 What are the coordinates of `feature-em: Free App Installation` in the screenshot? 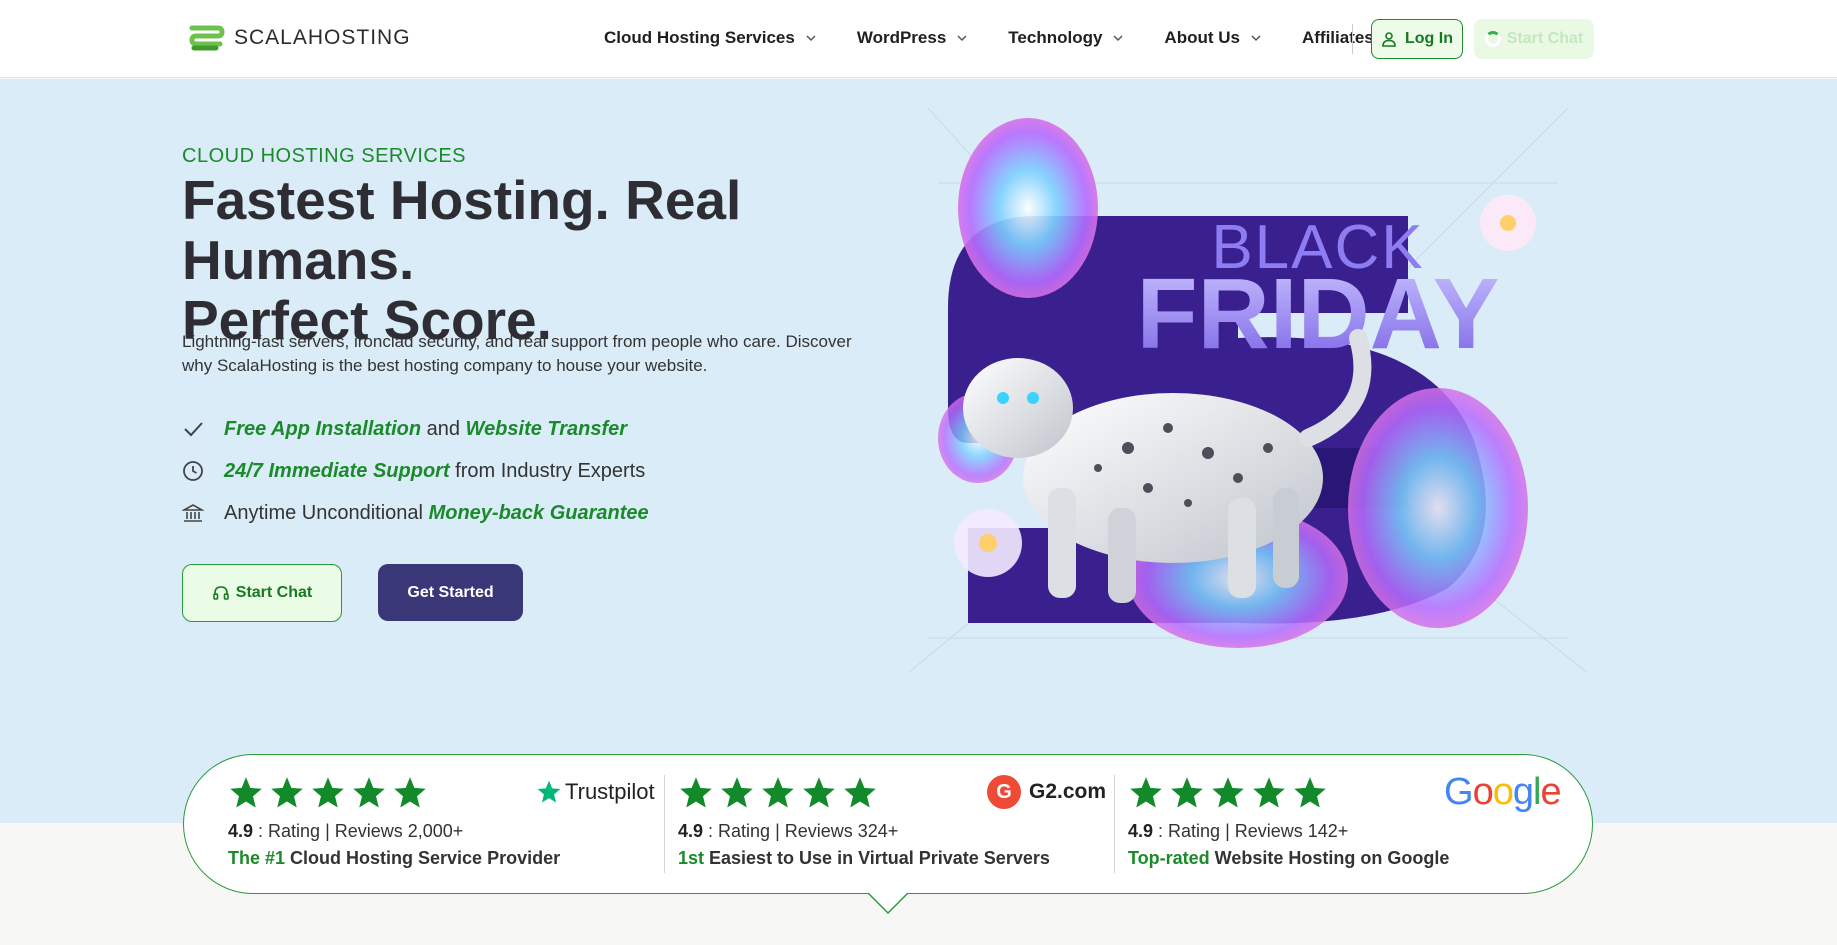 It's located at (323, 428).